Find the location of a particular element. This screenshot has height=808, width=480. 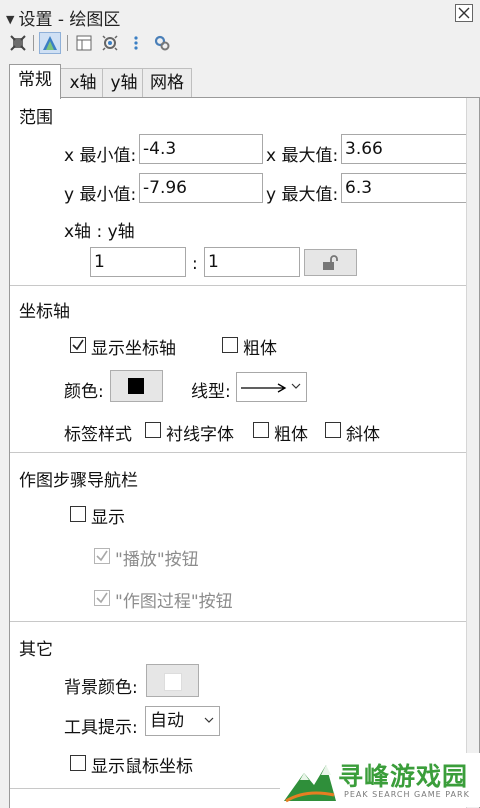

lock-ratio-button is located at coordinates (330, 262).